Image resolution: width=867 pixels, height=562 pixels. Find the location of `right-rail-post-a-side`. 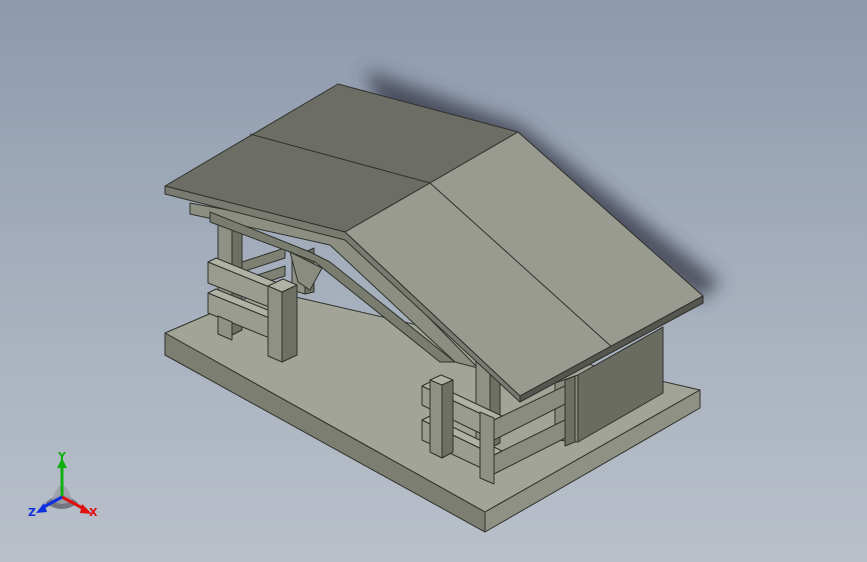

right-rail-post-a-side is located at coordinates (447, 419).